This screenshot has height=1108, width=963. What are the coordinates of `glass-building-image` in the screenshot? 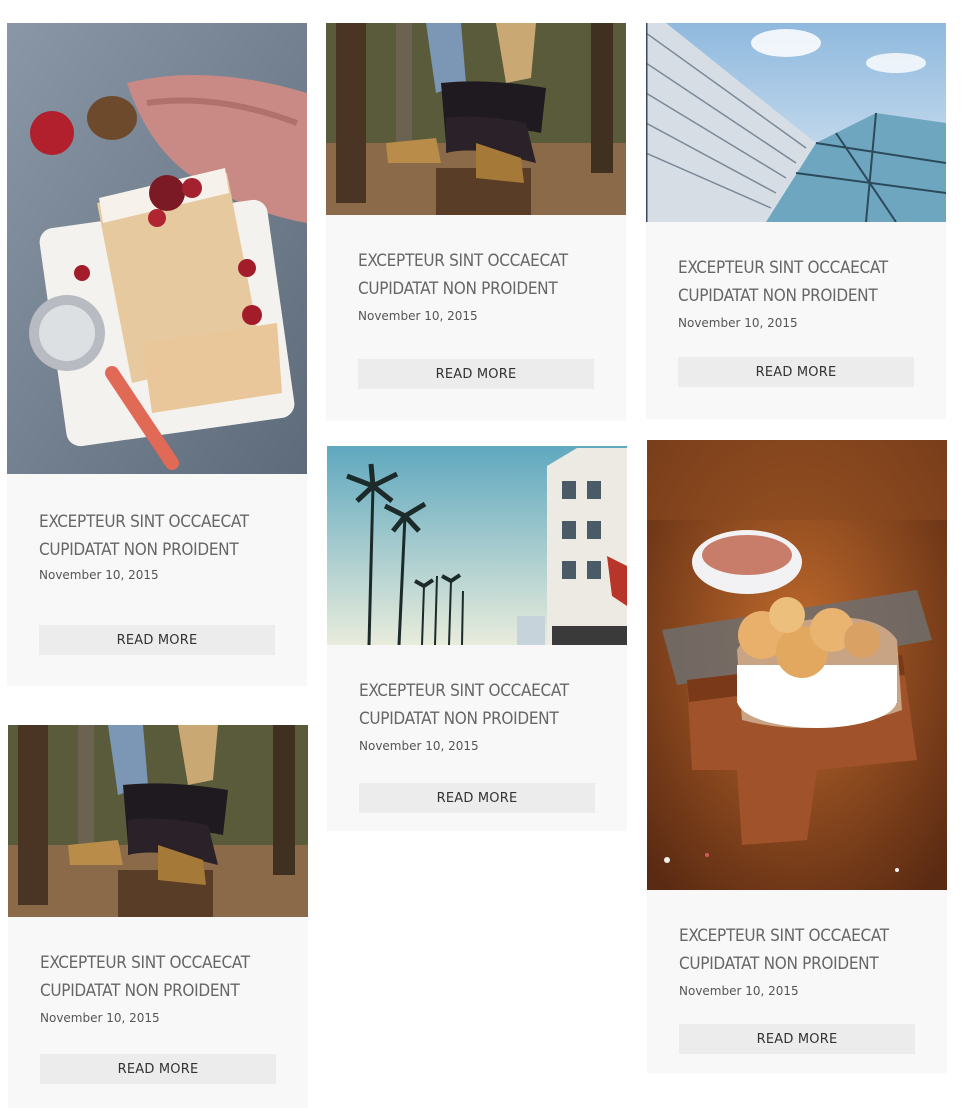 It's located at (796, 122).